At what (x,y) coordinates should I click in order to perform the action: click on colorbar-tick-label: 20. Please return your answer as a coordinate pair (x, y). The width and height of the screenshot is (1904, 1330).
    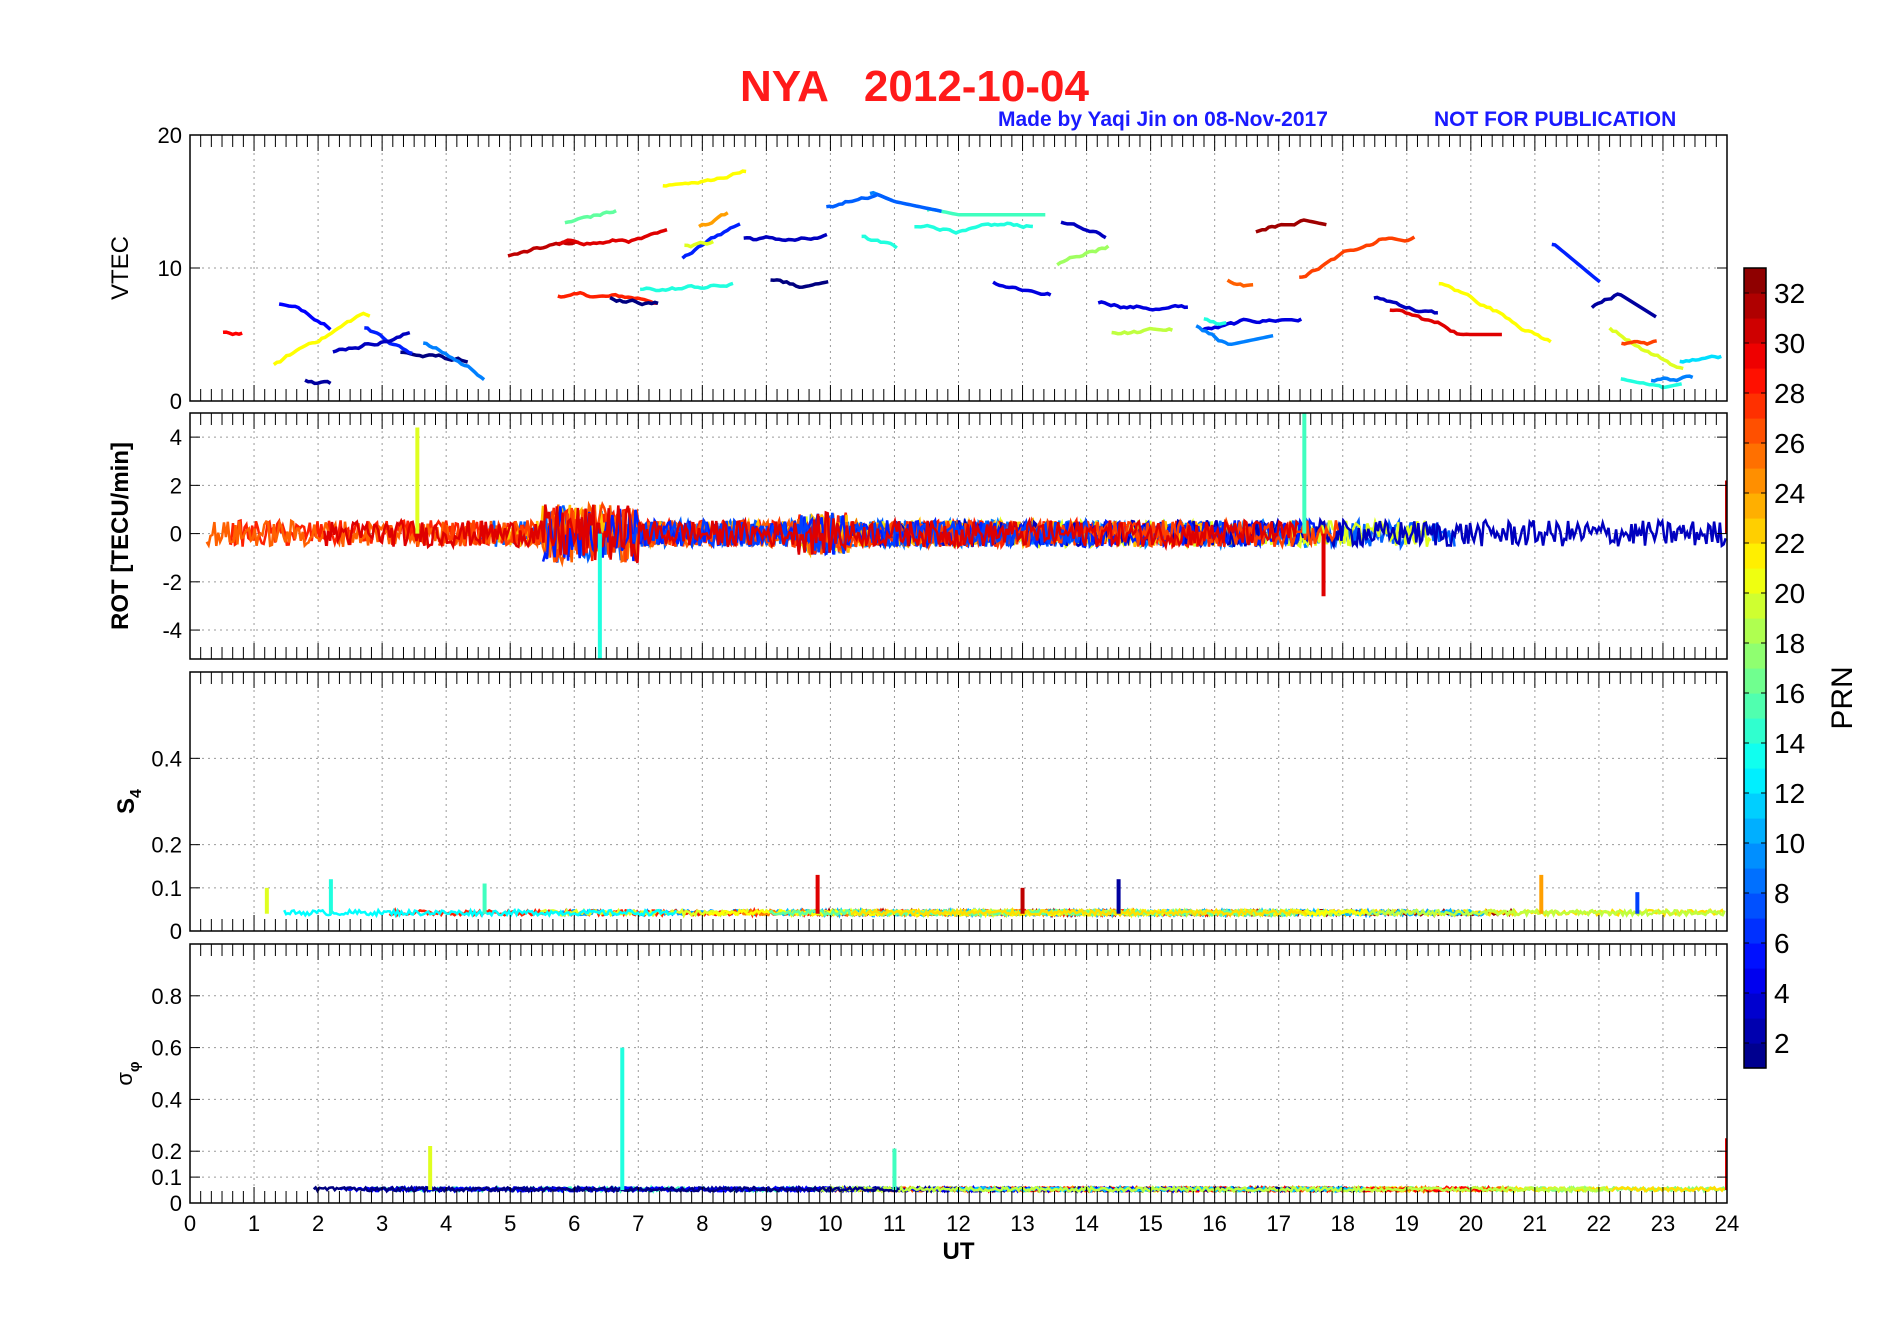
    Looking at the image, I should click on (1789, 593).